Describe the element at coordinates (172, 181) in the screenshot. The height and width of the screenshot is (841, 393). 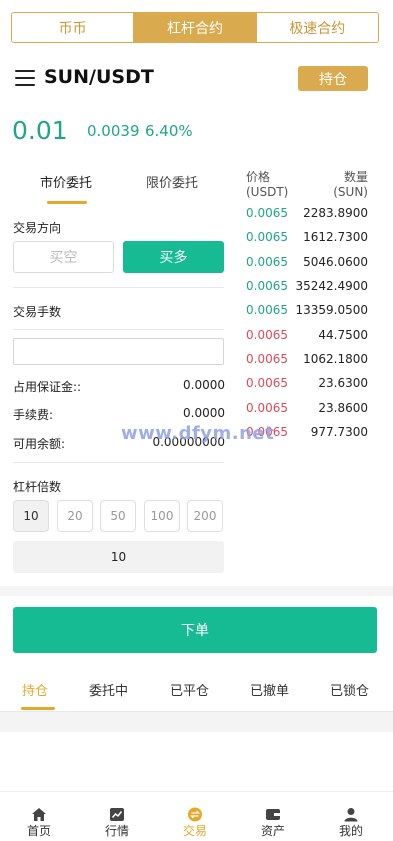
I see `tab-limit-order: 限价委托` at that location.